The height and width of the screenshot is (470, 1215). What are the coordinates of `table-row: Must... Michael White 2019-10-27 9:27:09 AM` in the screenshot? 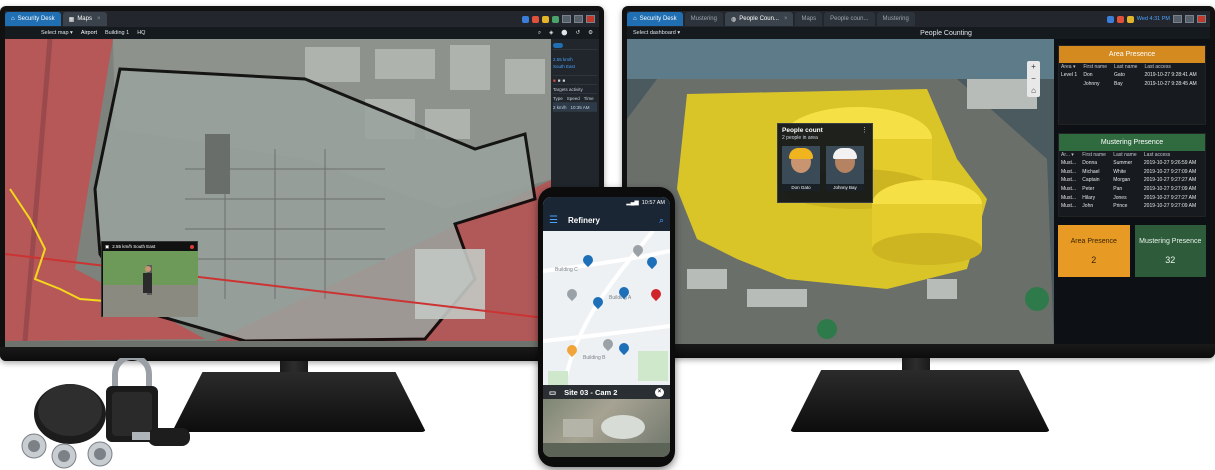 It's located at (1132, 172).